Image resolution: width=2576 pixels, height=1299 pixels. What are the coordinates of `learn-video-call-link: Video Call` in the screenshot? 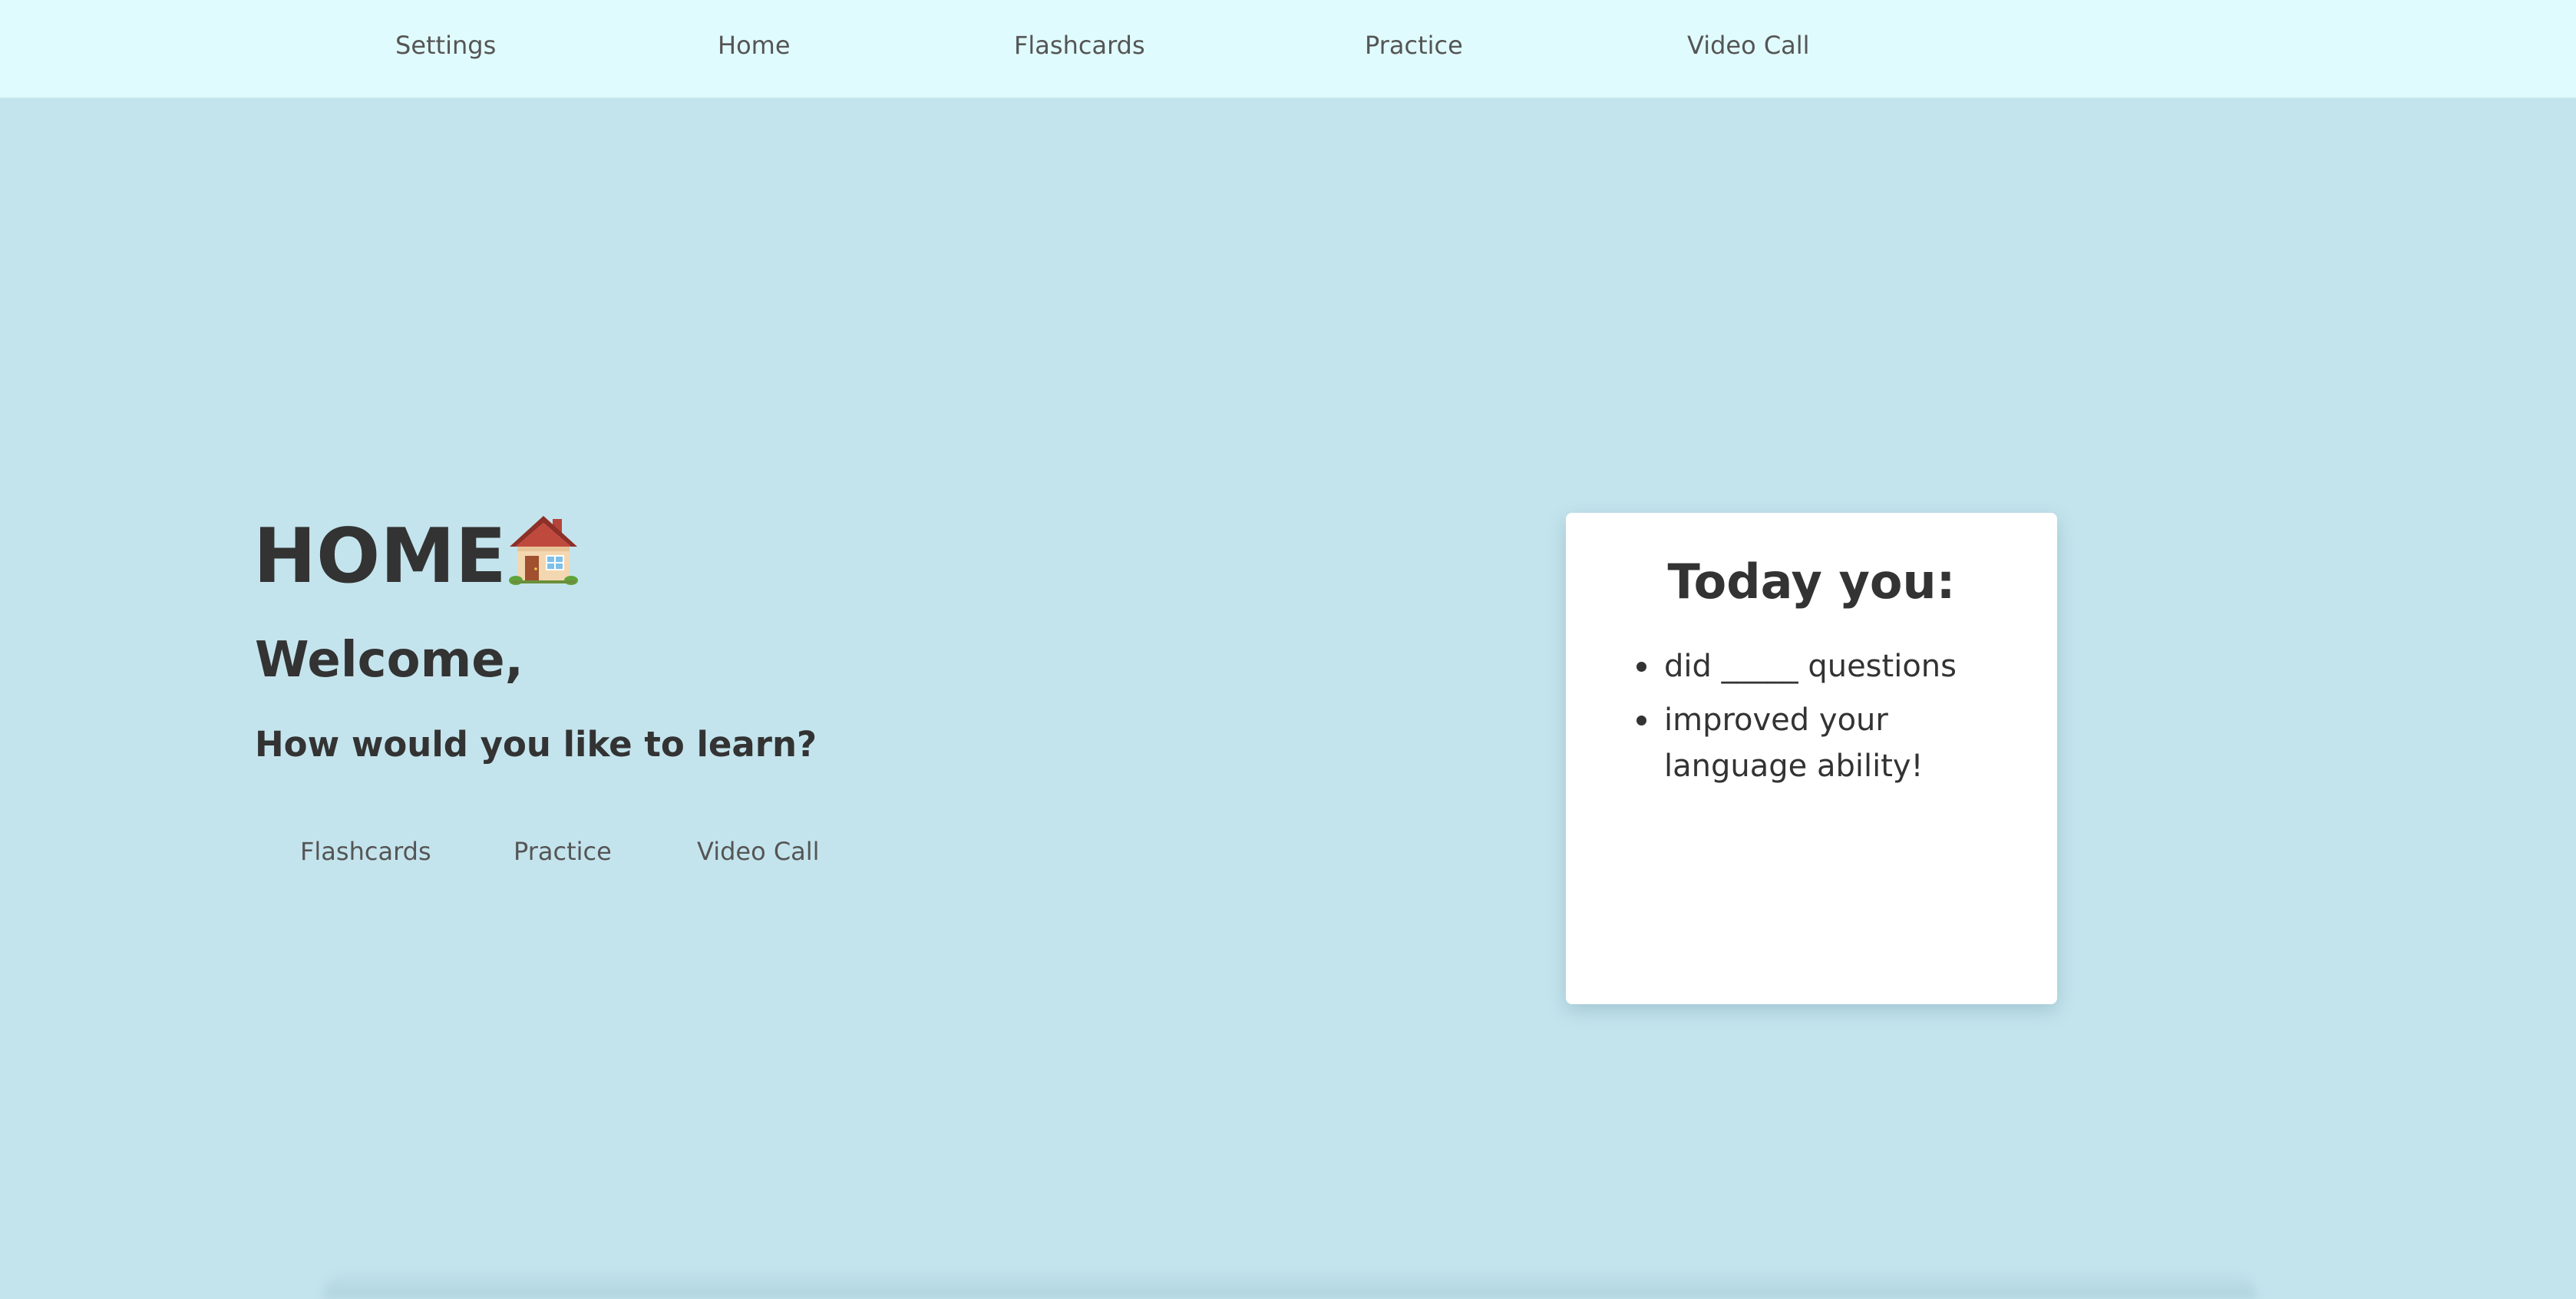 It's located at (758, 851).